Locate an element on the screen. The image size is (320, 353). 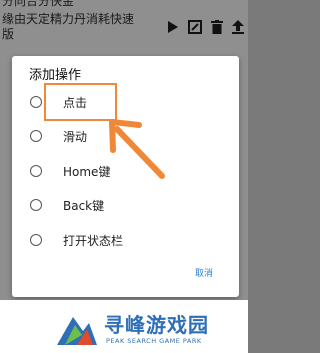
watermark-subtitle: PEAK SEARCH GAME PARK is located at coordinates (154, 341).